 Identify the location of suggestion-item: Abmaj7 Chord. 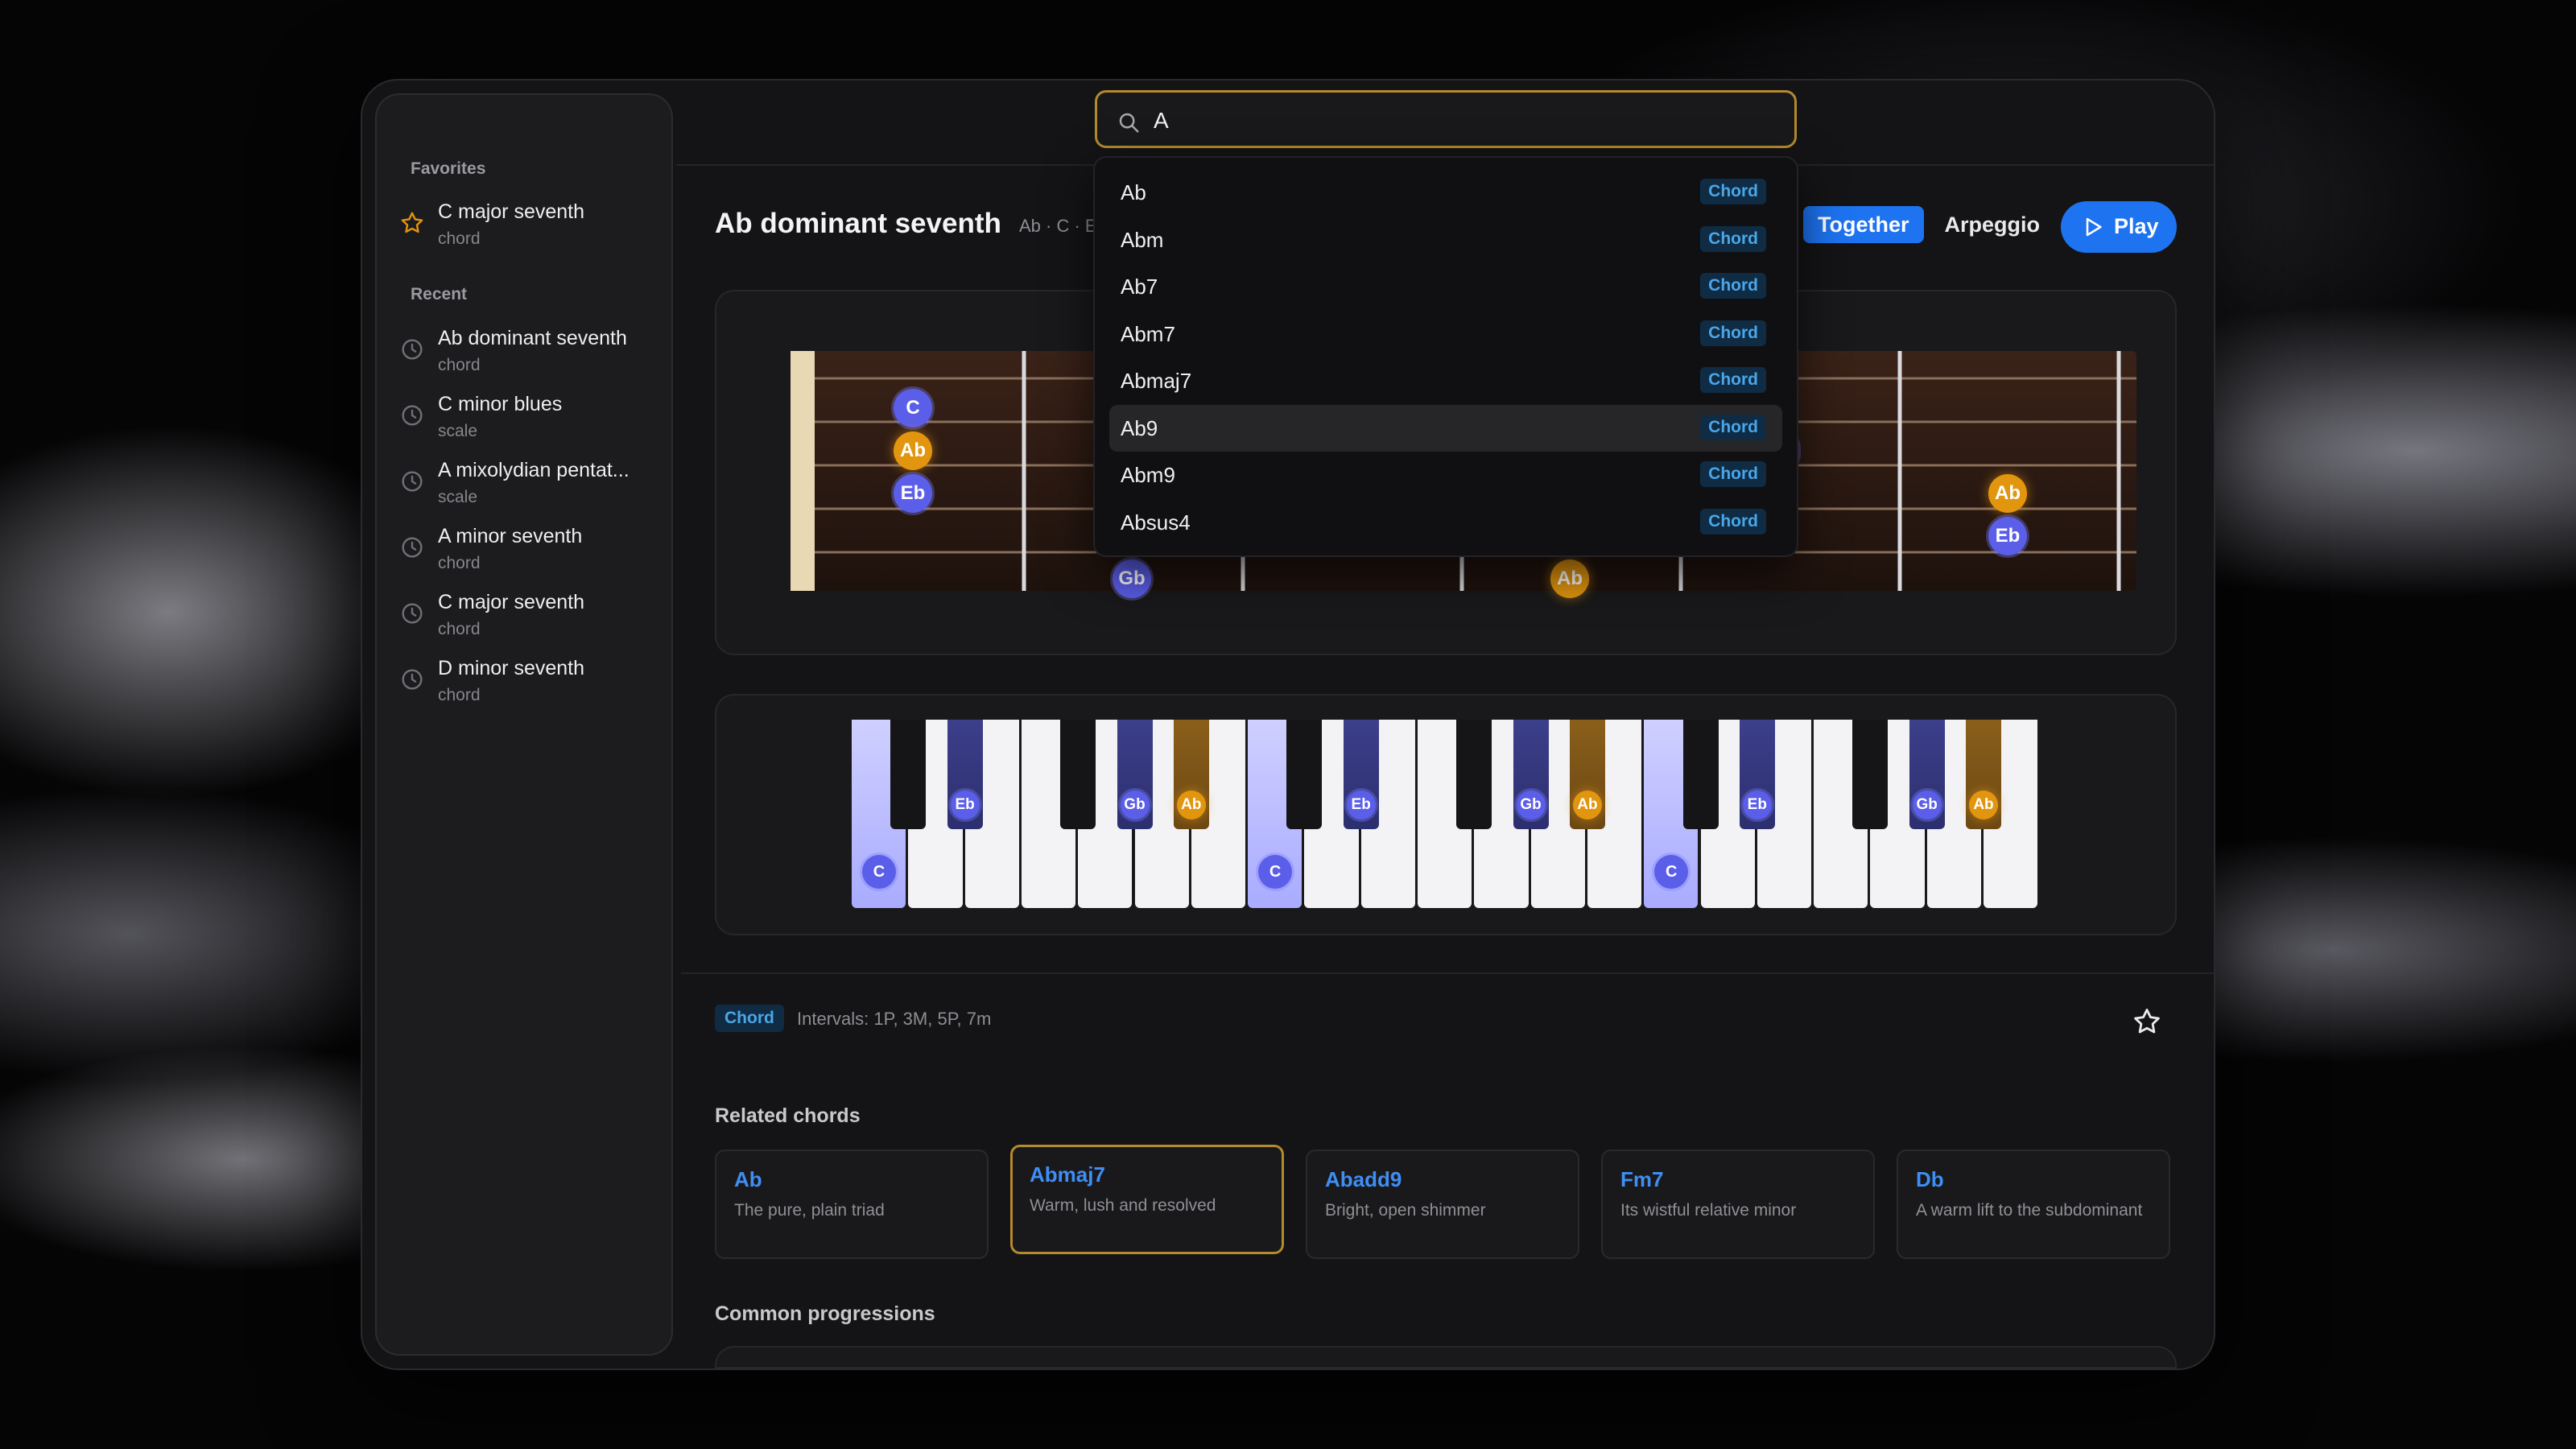
(1445, 380).